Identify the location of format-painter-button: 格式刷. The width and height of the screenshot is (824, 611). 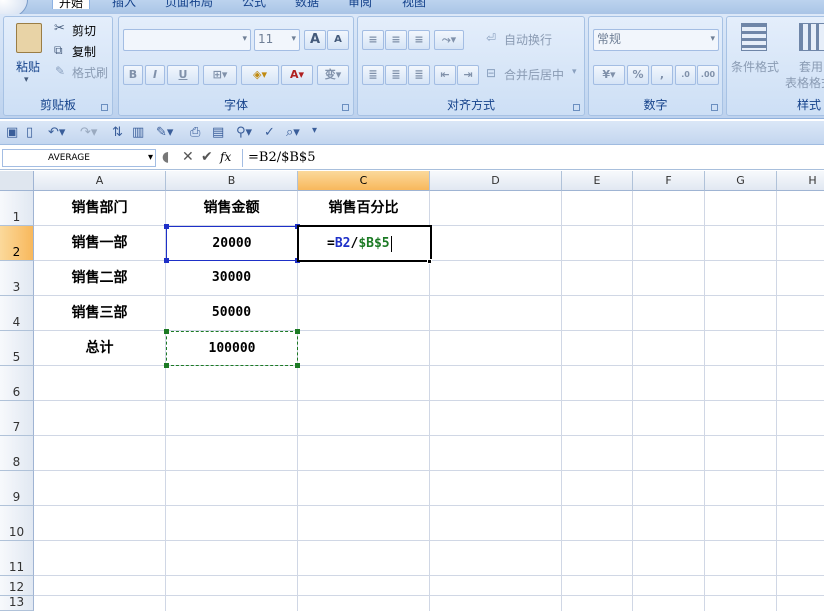
(90, 73).